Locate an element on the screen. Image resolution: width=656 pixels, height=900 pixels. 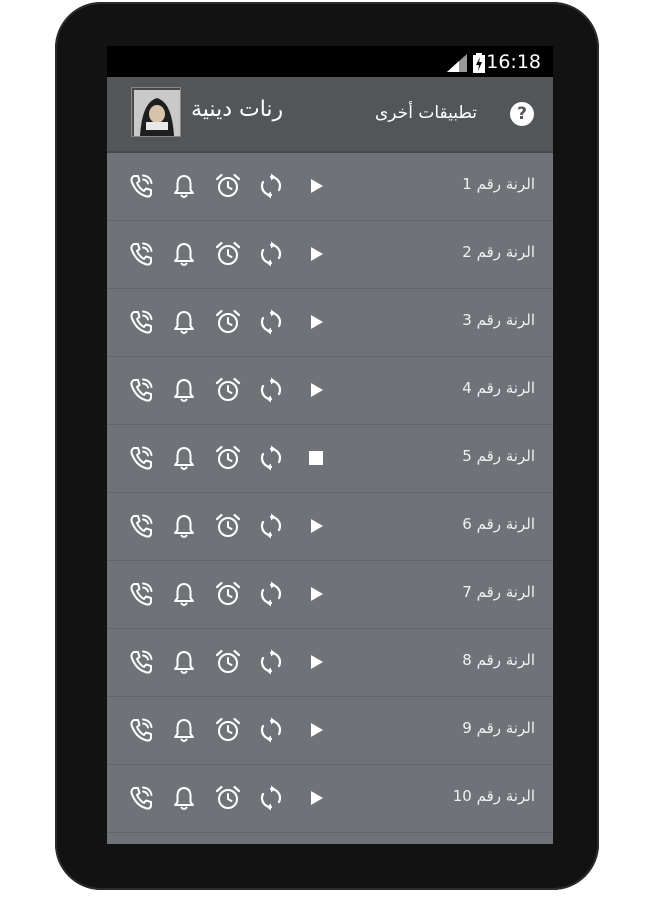
status-bar: 16:18 is located at coordinates (330, 61).